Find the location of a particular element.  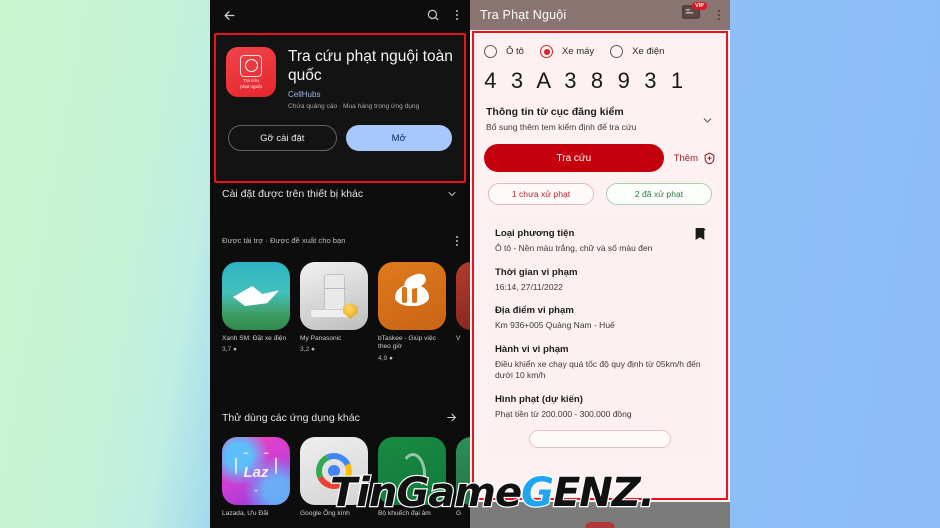

search-icon is located at coordinates (433, 15).